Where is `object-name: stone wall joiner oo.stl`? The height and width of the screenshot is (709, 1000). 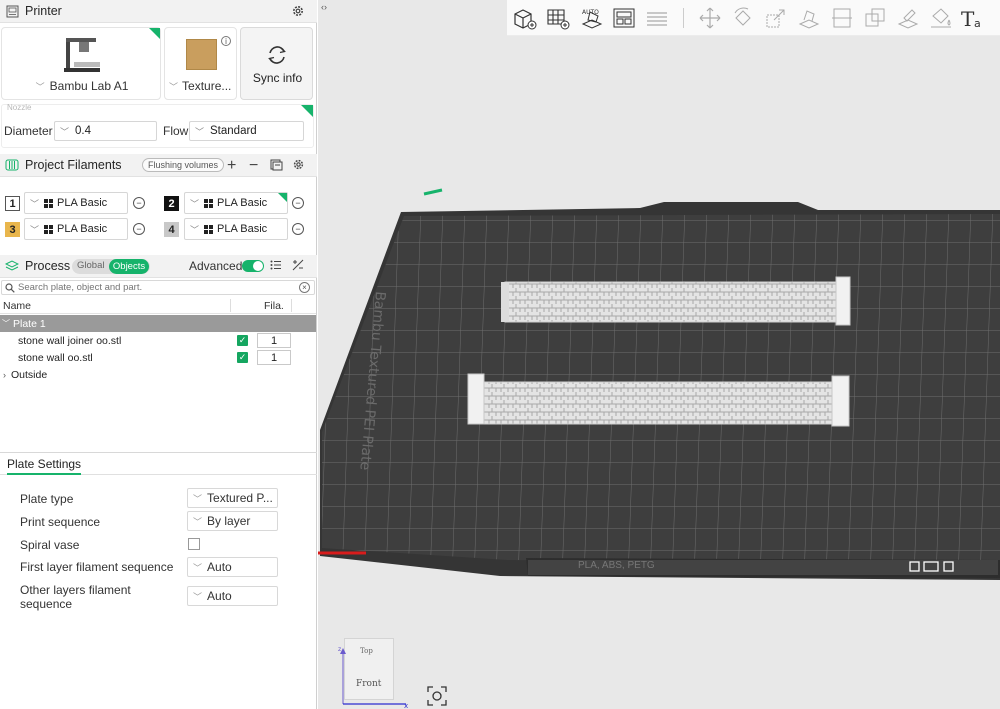
object-name: stone wall joiner oo.stl is located at coordinates (70, 340).